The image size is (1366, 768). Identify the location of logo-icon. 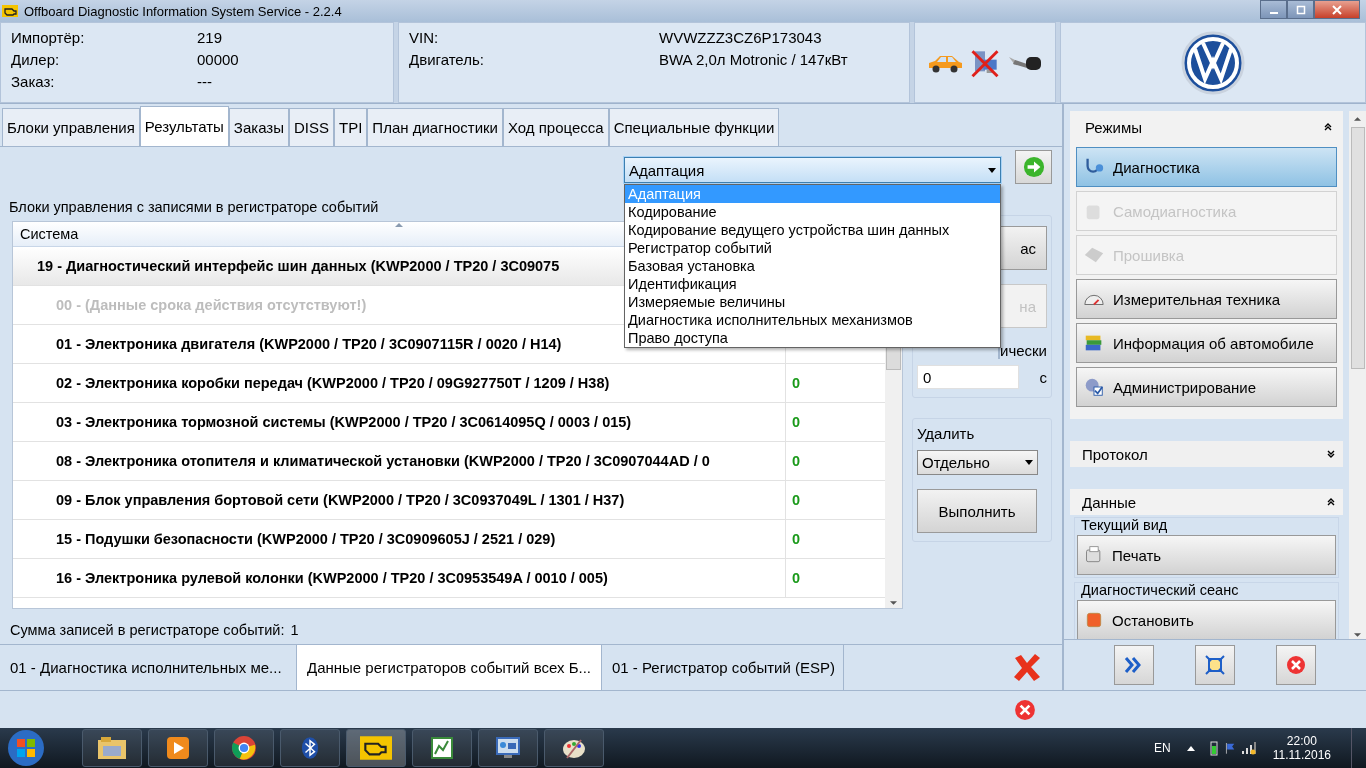
(1213, 62).